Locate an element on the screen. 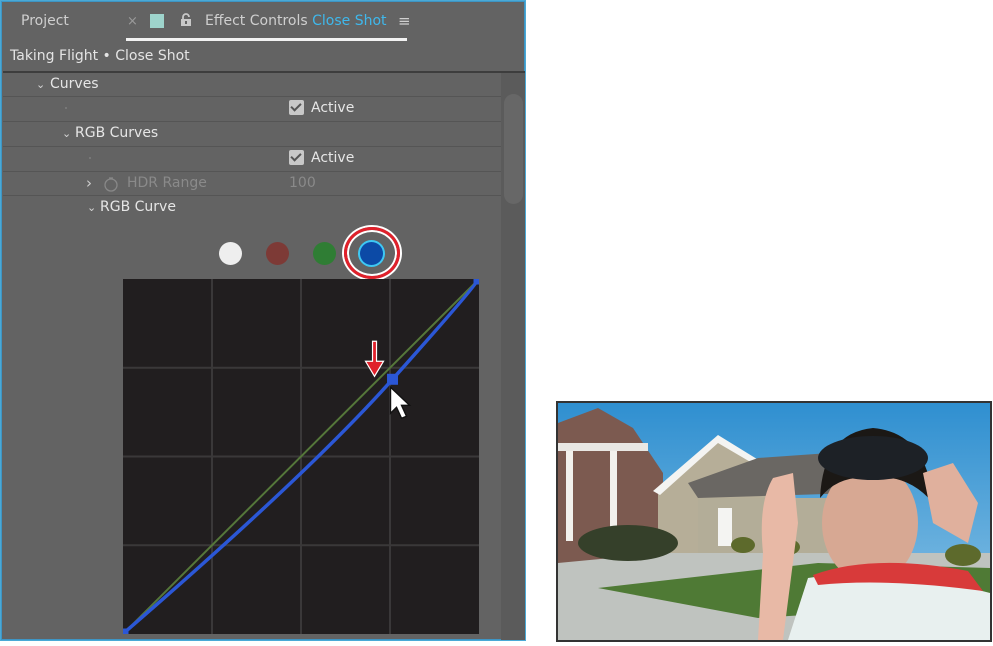  panel-tab-bar: Project × Effect Controls Close Shot ≡ is located at coordinates (263, 23).